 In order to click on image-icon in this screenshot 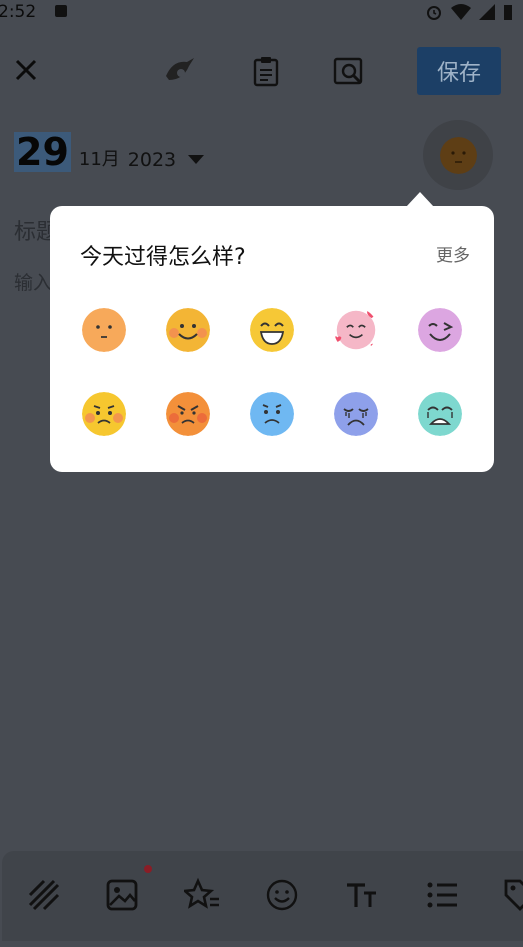, I will do `click(122, 895)`.